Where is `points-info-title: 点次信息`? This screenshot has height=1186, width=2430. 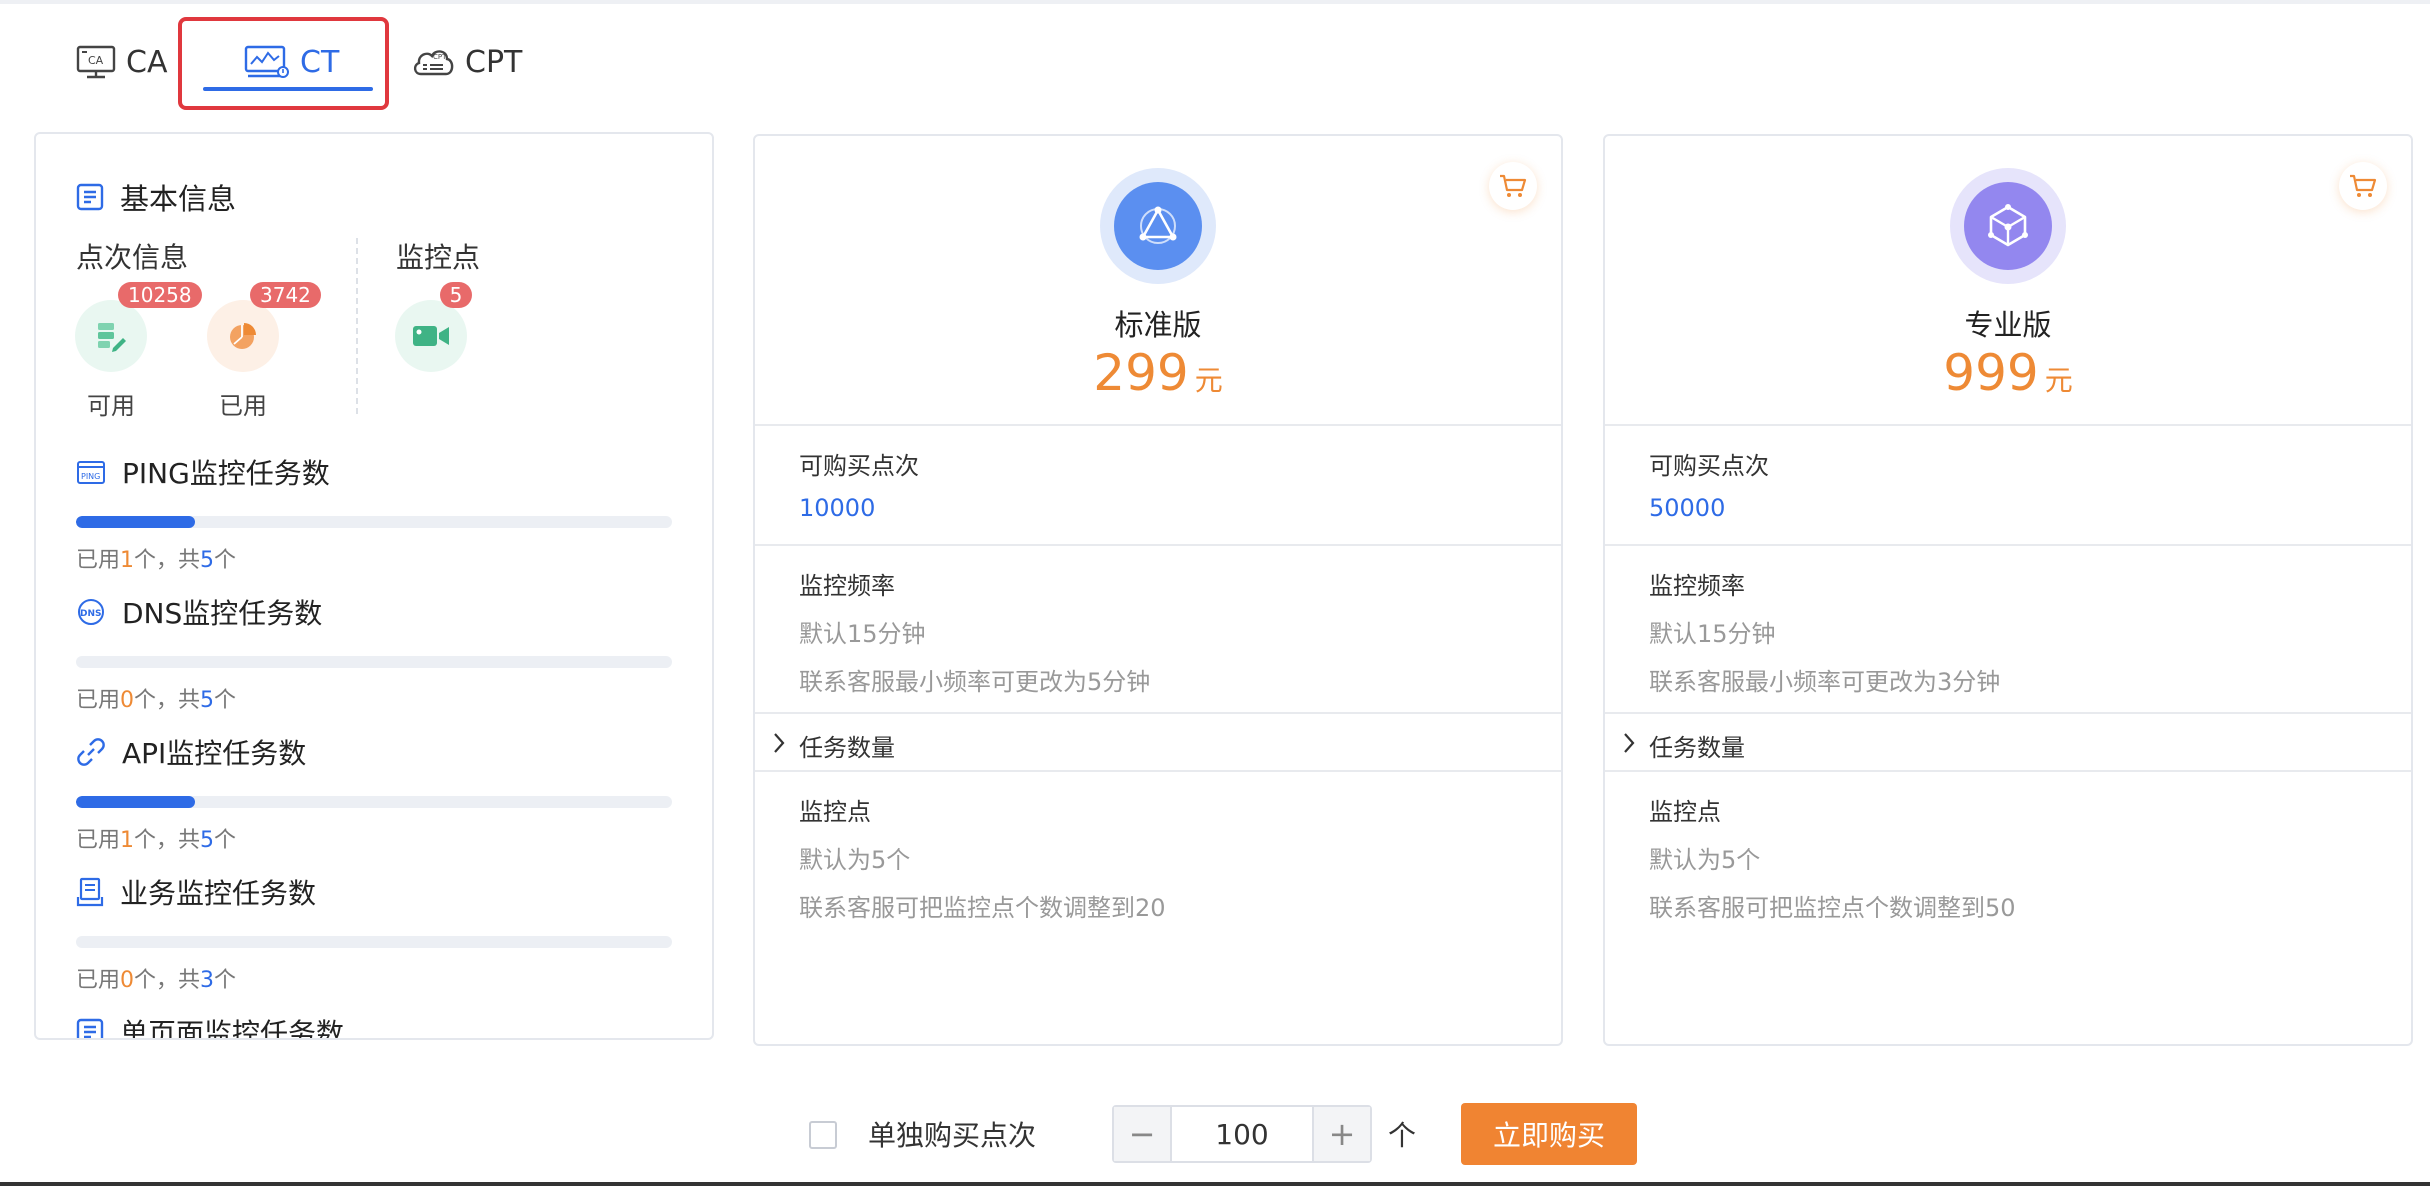
points-info-title: 点次信息 is located at coordinates (132, 257).